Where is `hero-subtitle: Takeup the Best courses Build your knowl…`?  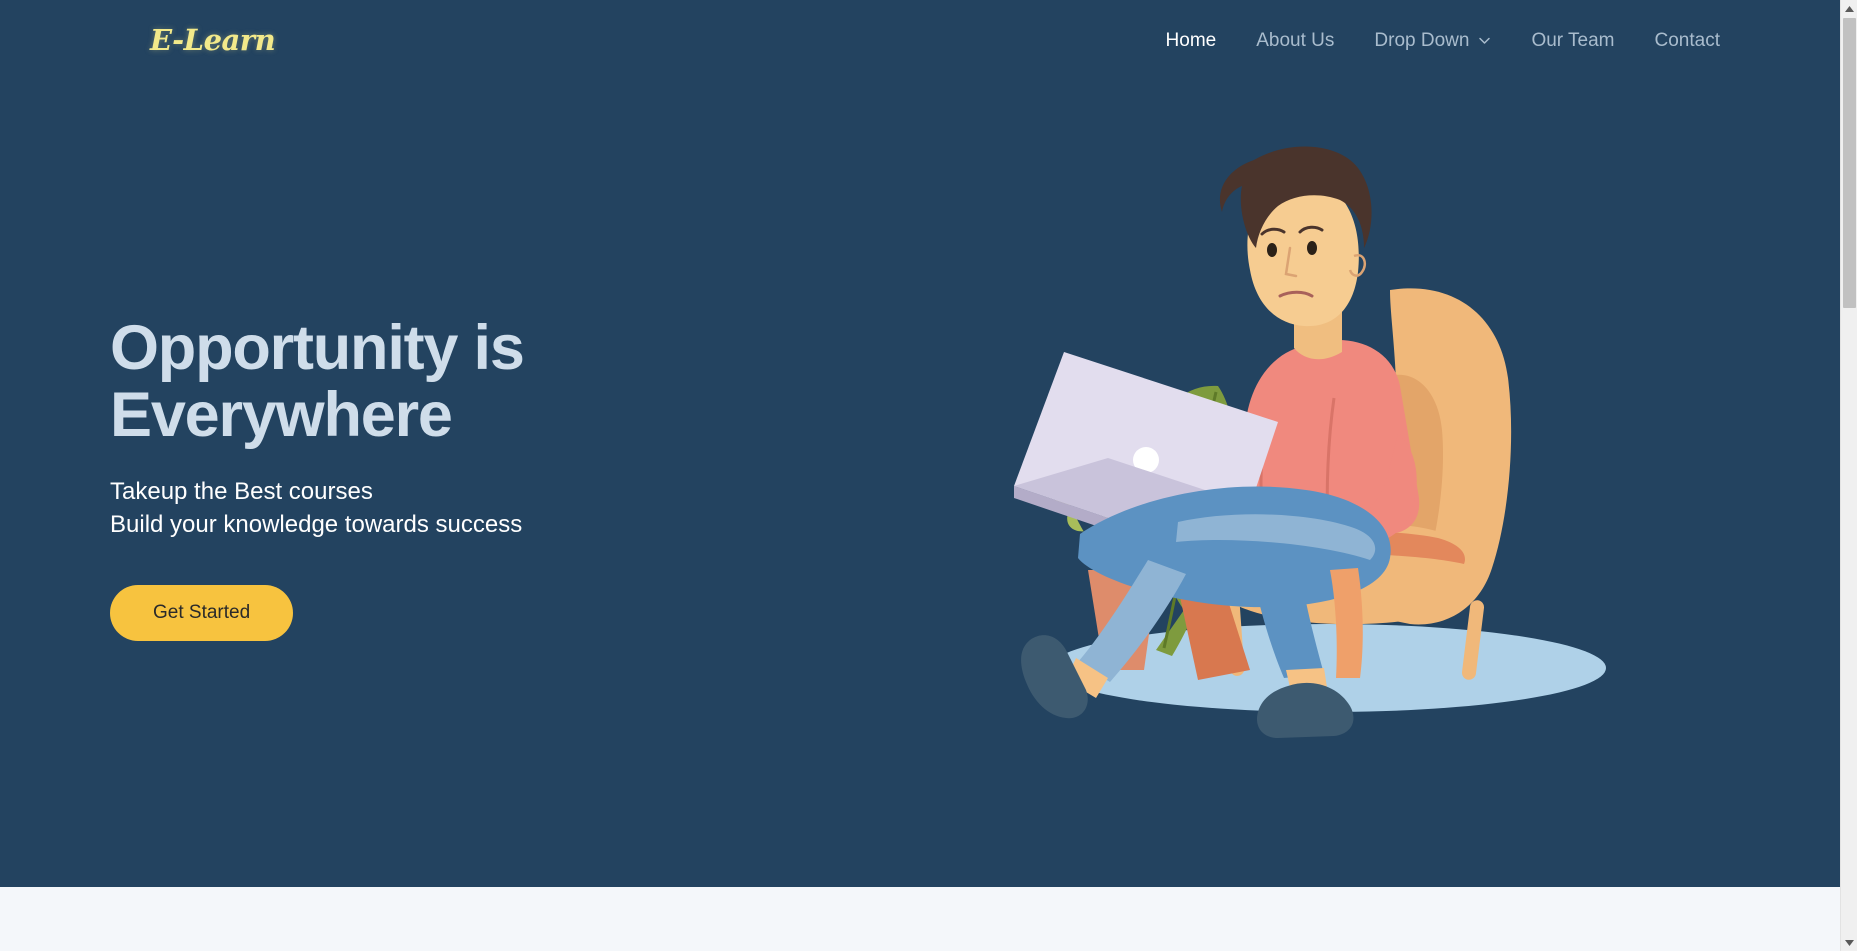 hero-subtitle: Takeup the Best courses Build your knowl… is located at coordinates (316, 507).